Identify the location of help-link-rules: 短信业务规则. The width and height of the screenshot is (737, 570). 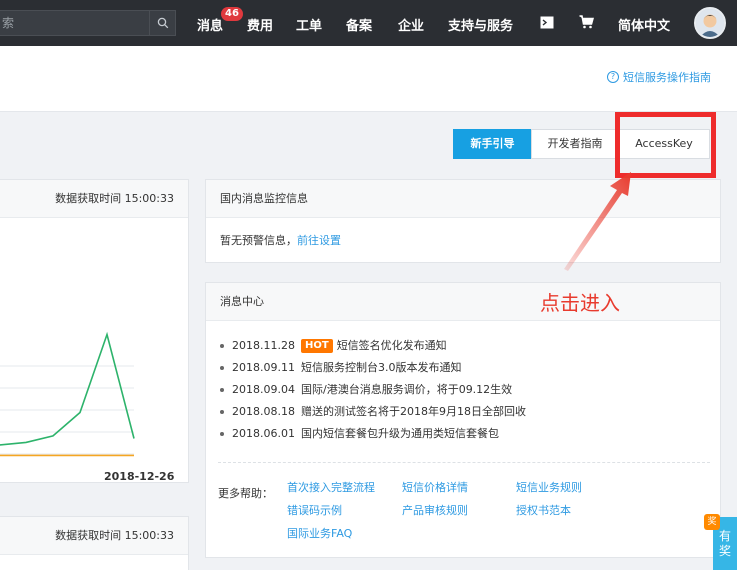
(549, 487).